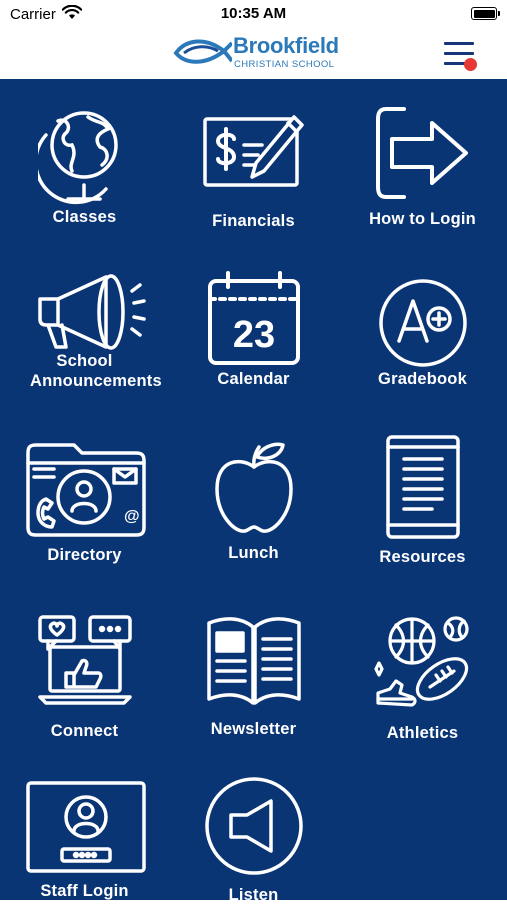 The width and height of the screenshot is (507, 905). Describe the element at coordinates (422, 153) in the screenshot. I see `login-arrow-icon` at that location.